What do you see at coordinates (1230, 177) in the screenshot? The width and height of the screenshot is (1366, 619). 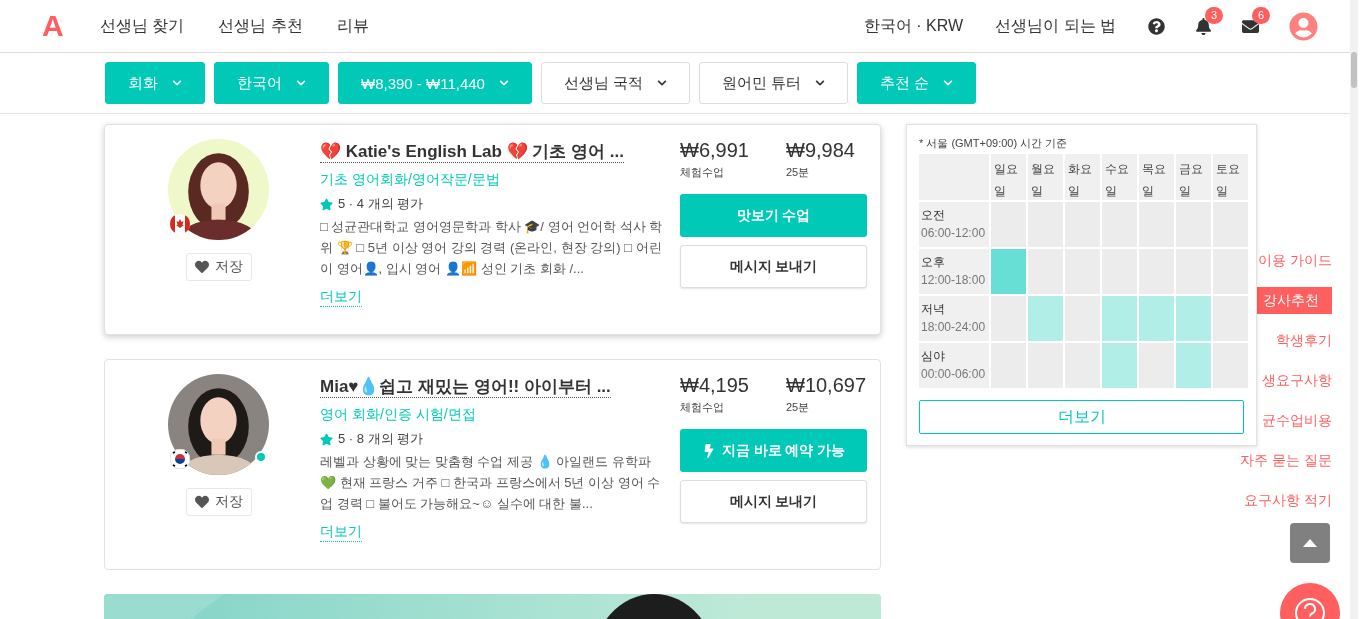 I see `day-header: 토요일` at bounding box center [1230, 177].